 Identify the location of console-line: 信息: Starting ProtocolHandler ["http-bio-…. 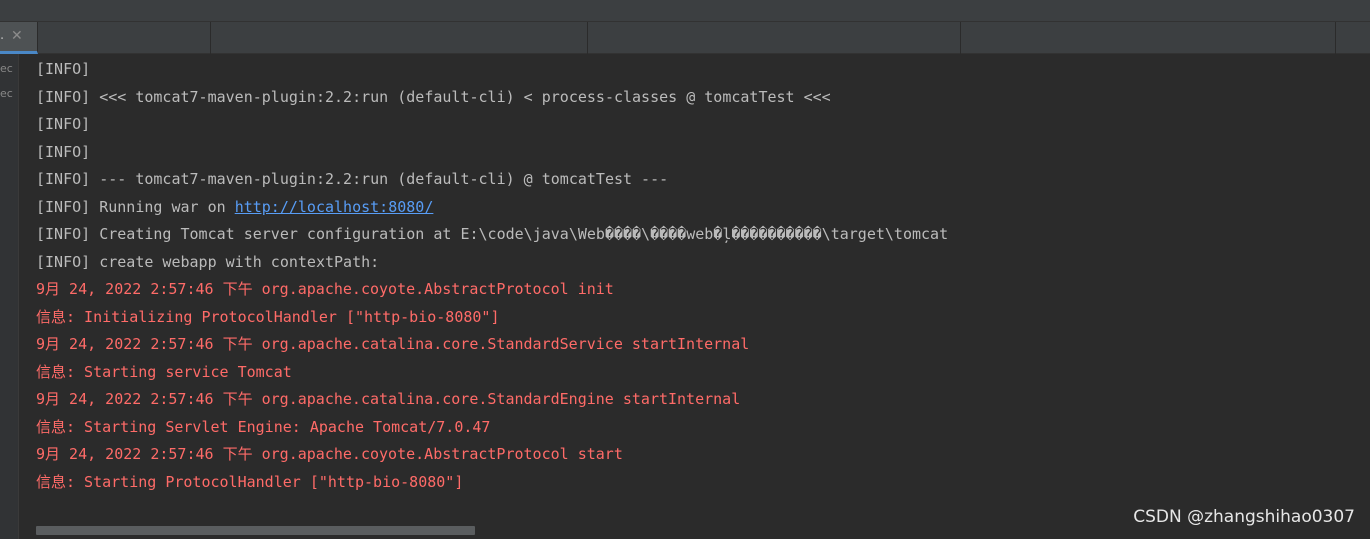
(250, 481).